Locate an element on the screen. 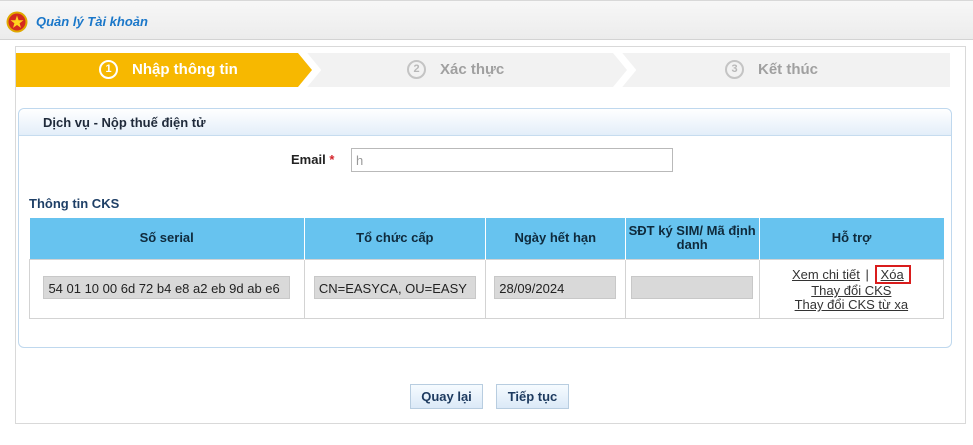  step-3: 3 Kết thúc is located at coordinates (771, 70).